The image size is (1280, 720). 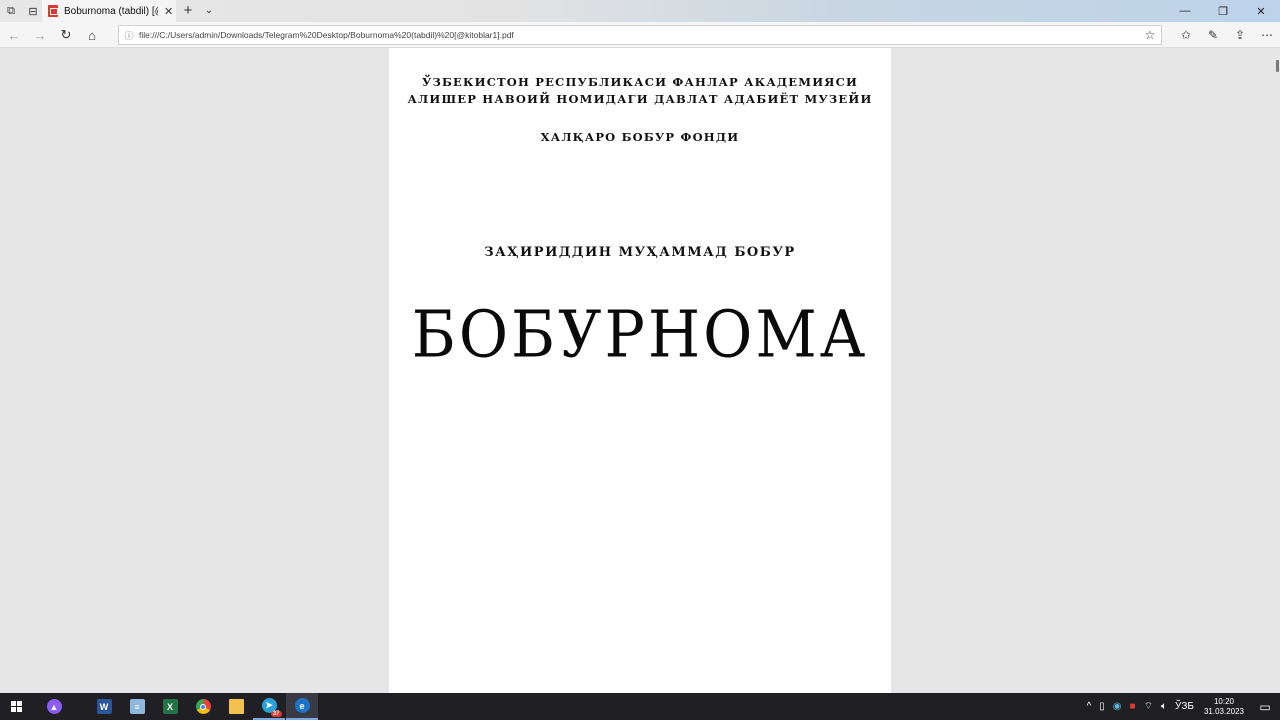 I want to click on start-button, so click(x=16, y=706).